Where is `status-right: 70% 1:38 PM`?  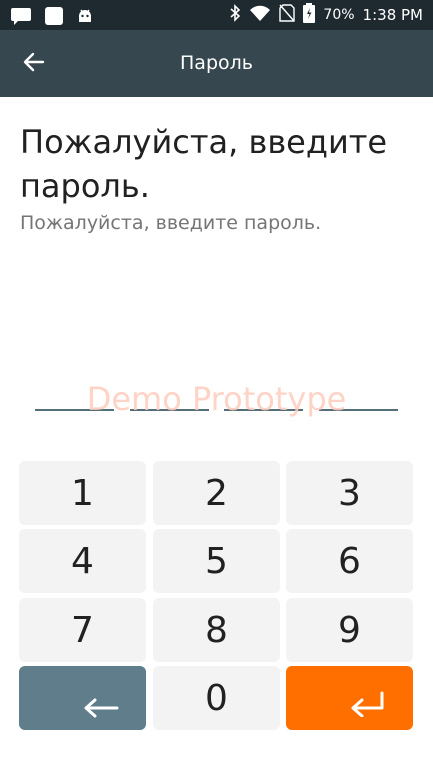
status-right: 70% 1:38 PM is located at coordinates (326, 15).